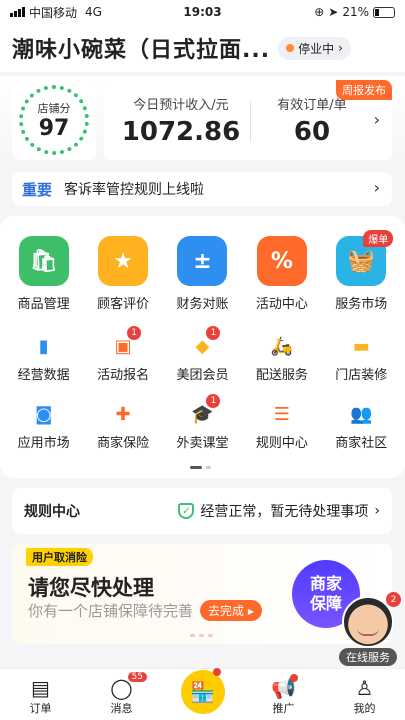  Describe the element at coordinates (281, 375) in the screenshot. I see `tool-label: 配送服务` at that location.